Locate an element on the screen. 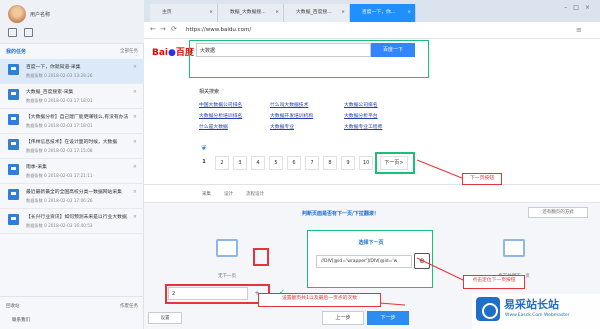  annotation-count: 设置翻页共1以及最后一页点的次数 is located at coordinates (319, 300).